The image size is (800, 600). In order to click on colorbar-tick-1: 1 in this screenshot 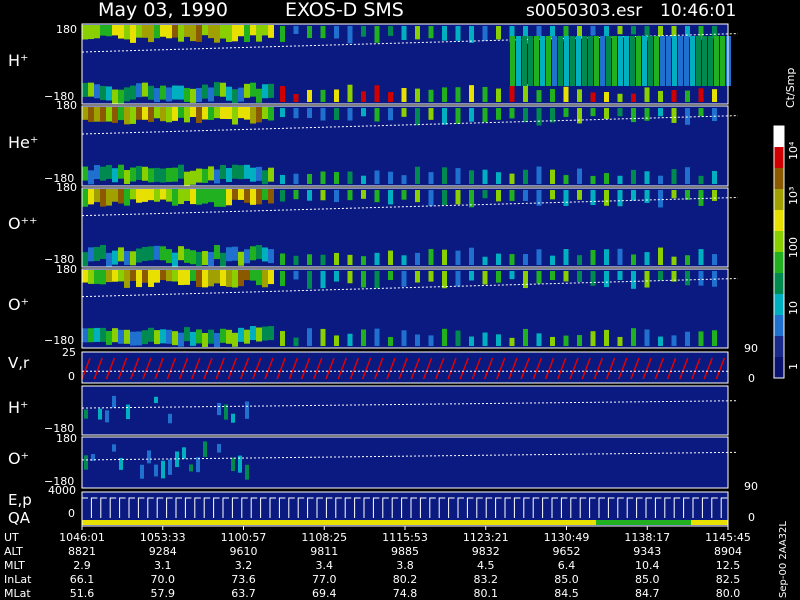, I will do `click(793, 366)`.